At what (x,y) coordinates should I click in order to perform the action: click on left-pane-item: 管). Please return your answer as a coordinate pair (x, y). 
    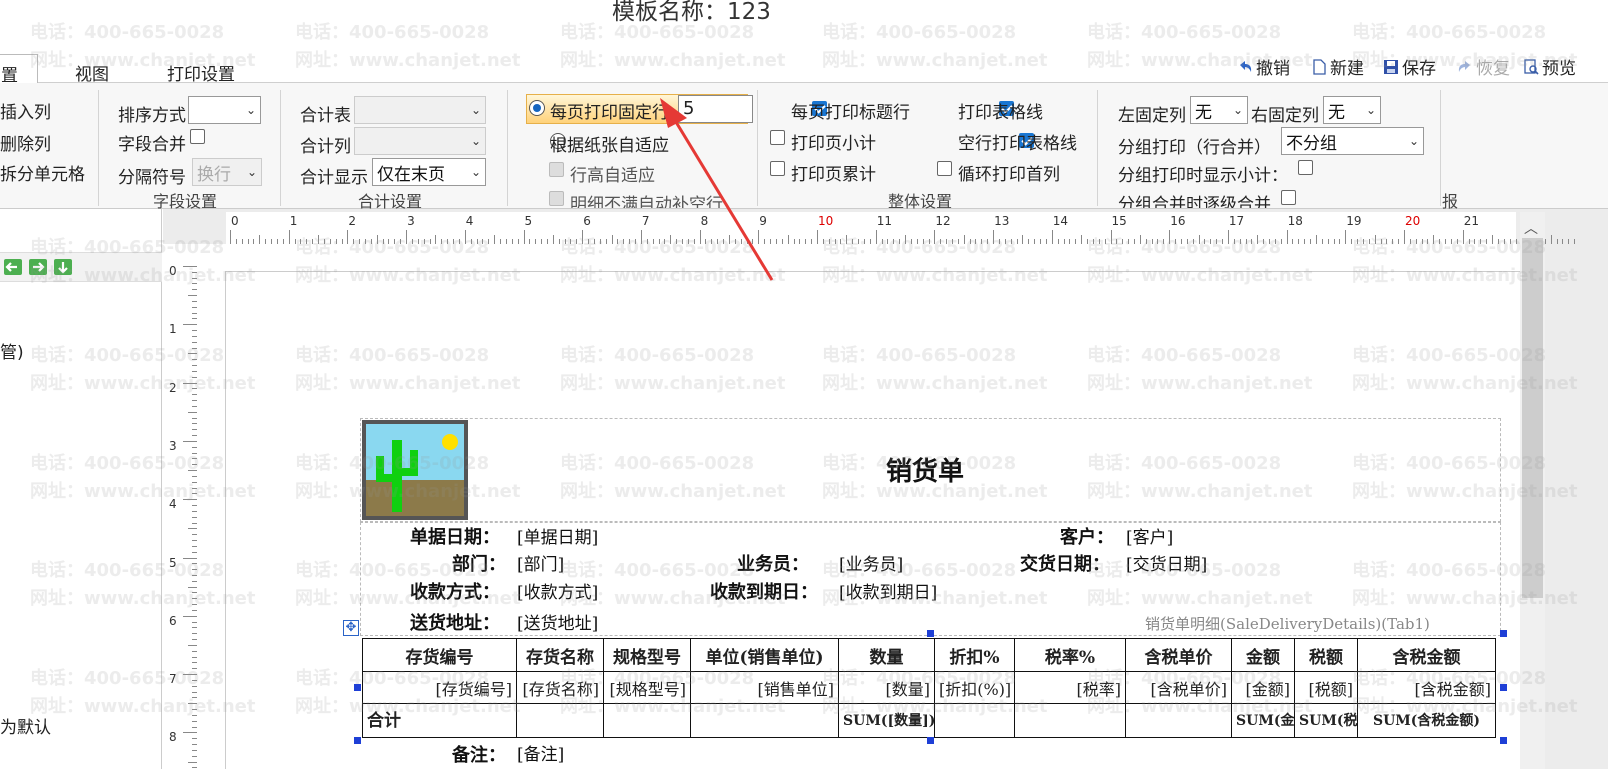
    Looking at the image, I should click on (12, 350).